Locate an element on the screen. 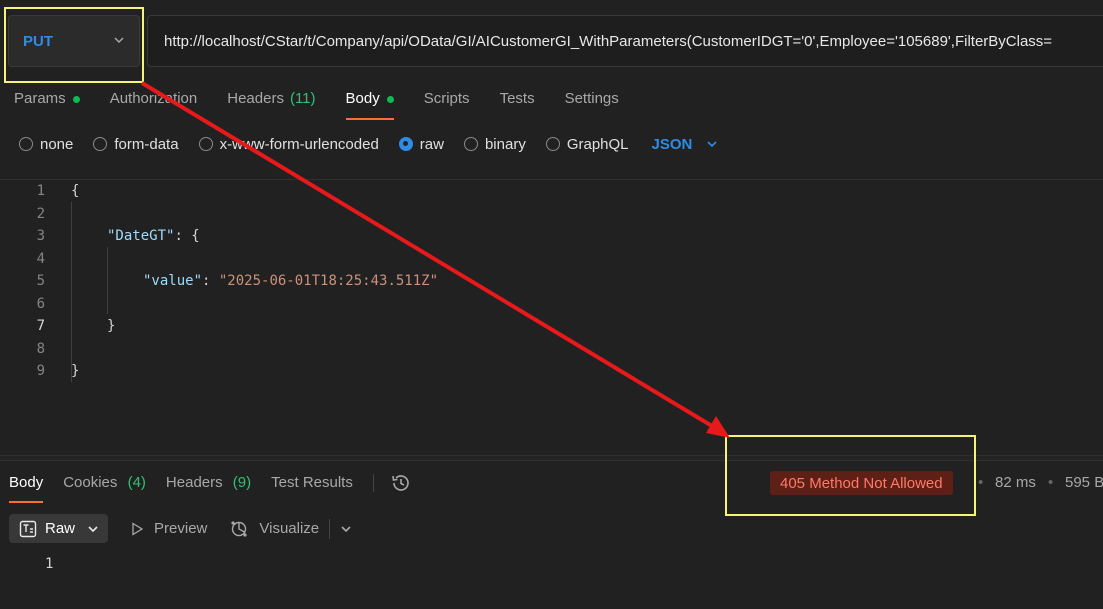 The image size is (1103, 609). radio-raw is located at coordinates (405, 144).